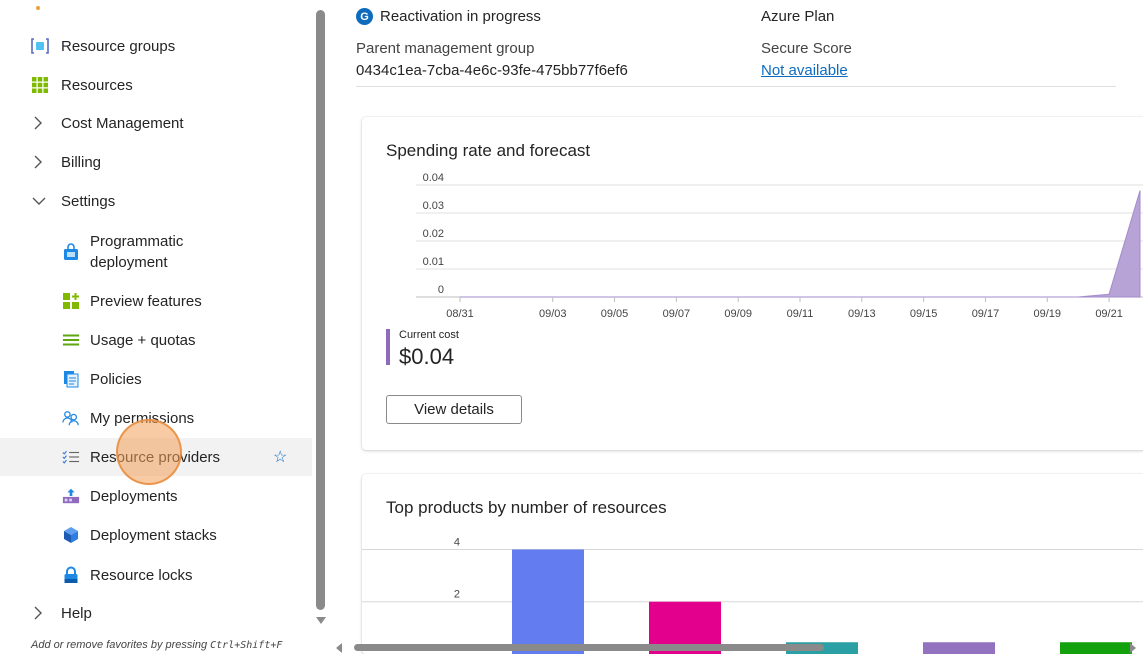  I want to click on product-bar, so click(548, 601).